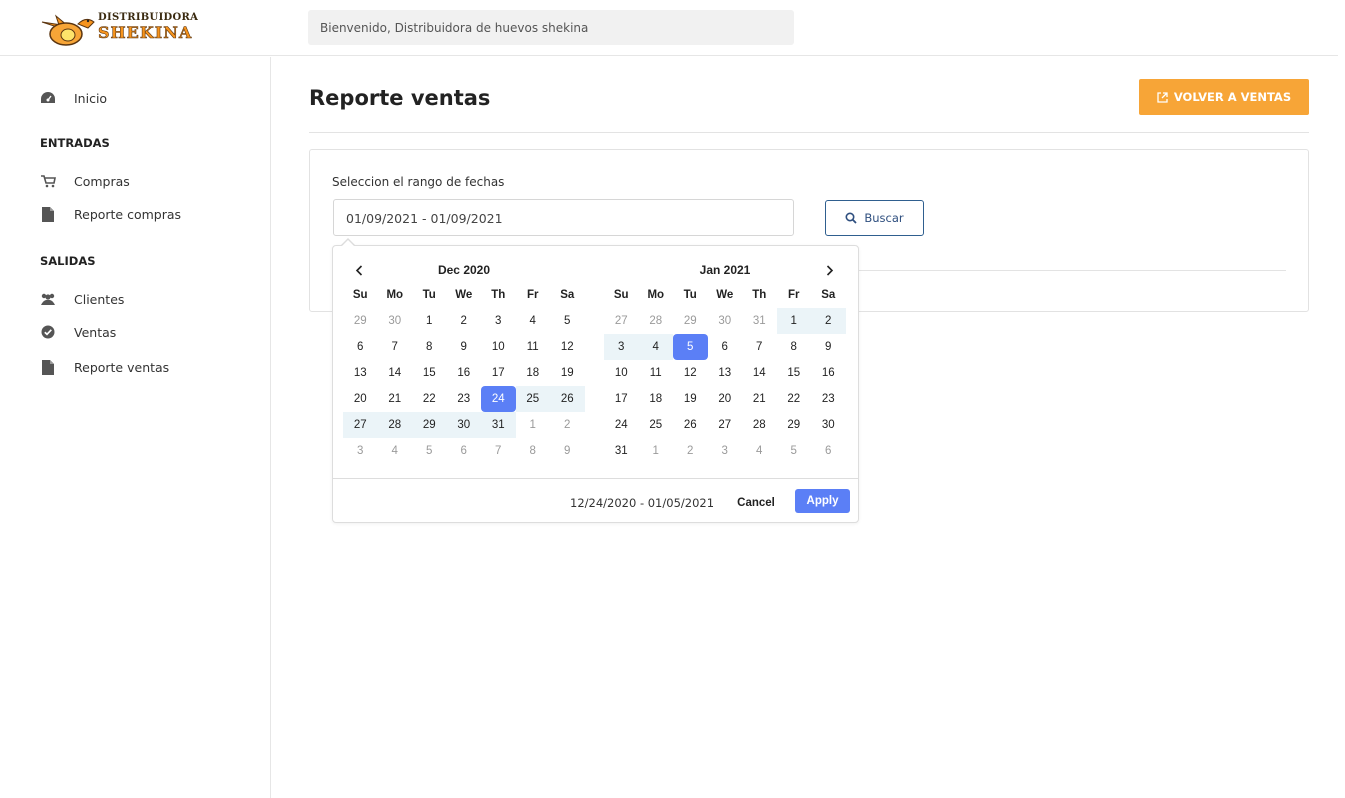 Image resolution: width=1345 pixels, height=798 pixels. I want to click on section-heading-salidas: SALIDAS, so click(68, 261).